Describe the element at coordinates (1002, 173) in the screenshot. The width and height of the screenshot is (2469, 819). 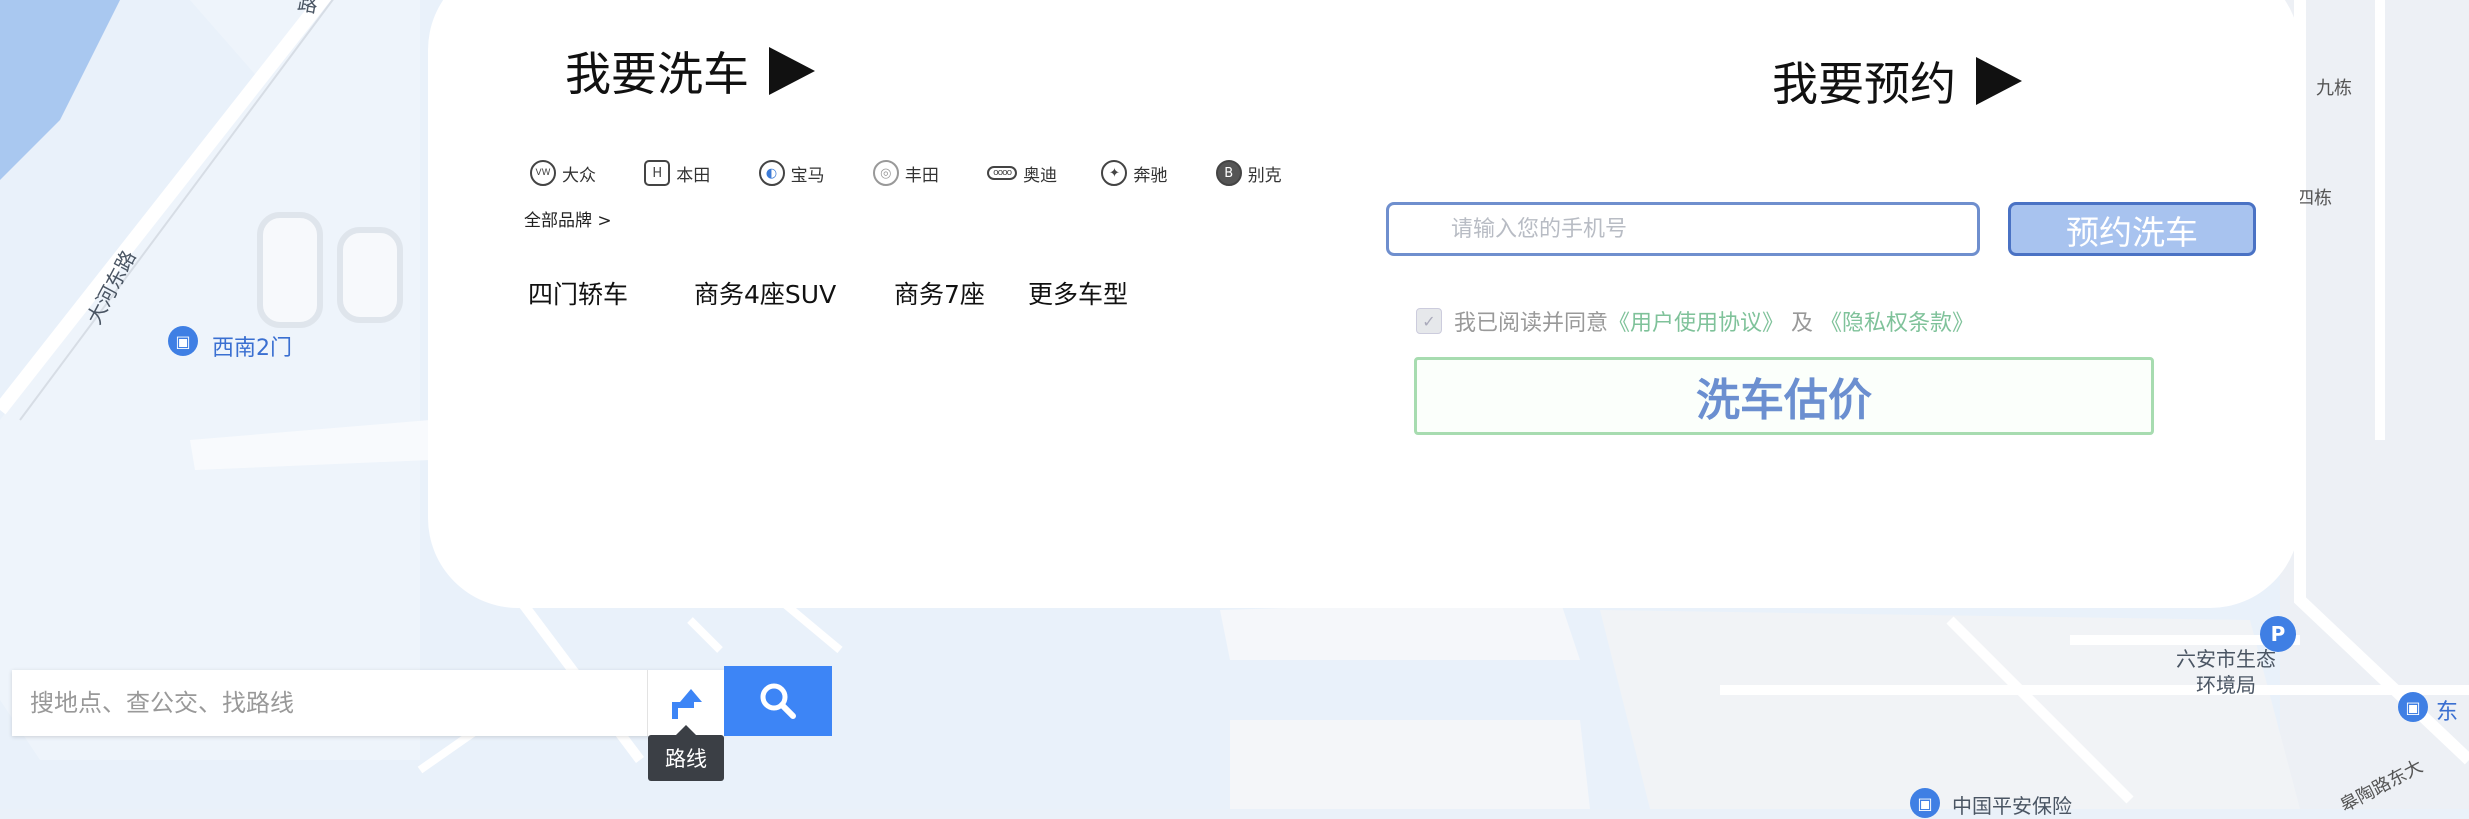
I see `audi-logo-icon: oooo` at that location.